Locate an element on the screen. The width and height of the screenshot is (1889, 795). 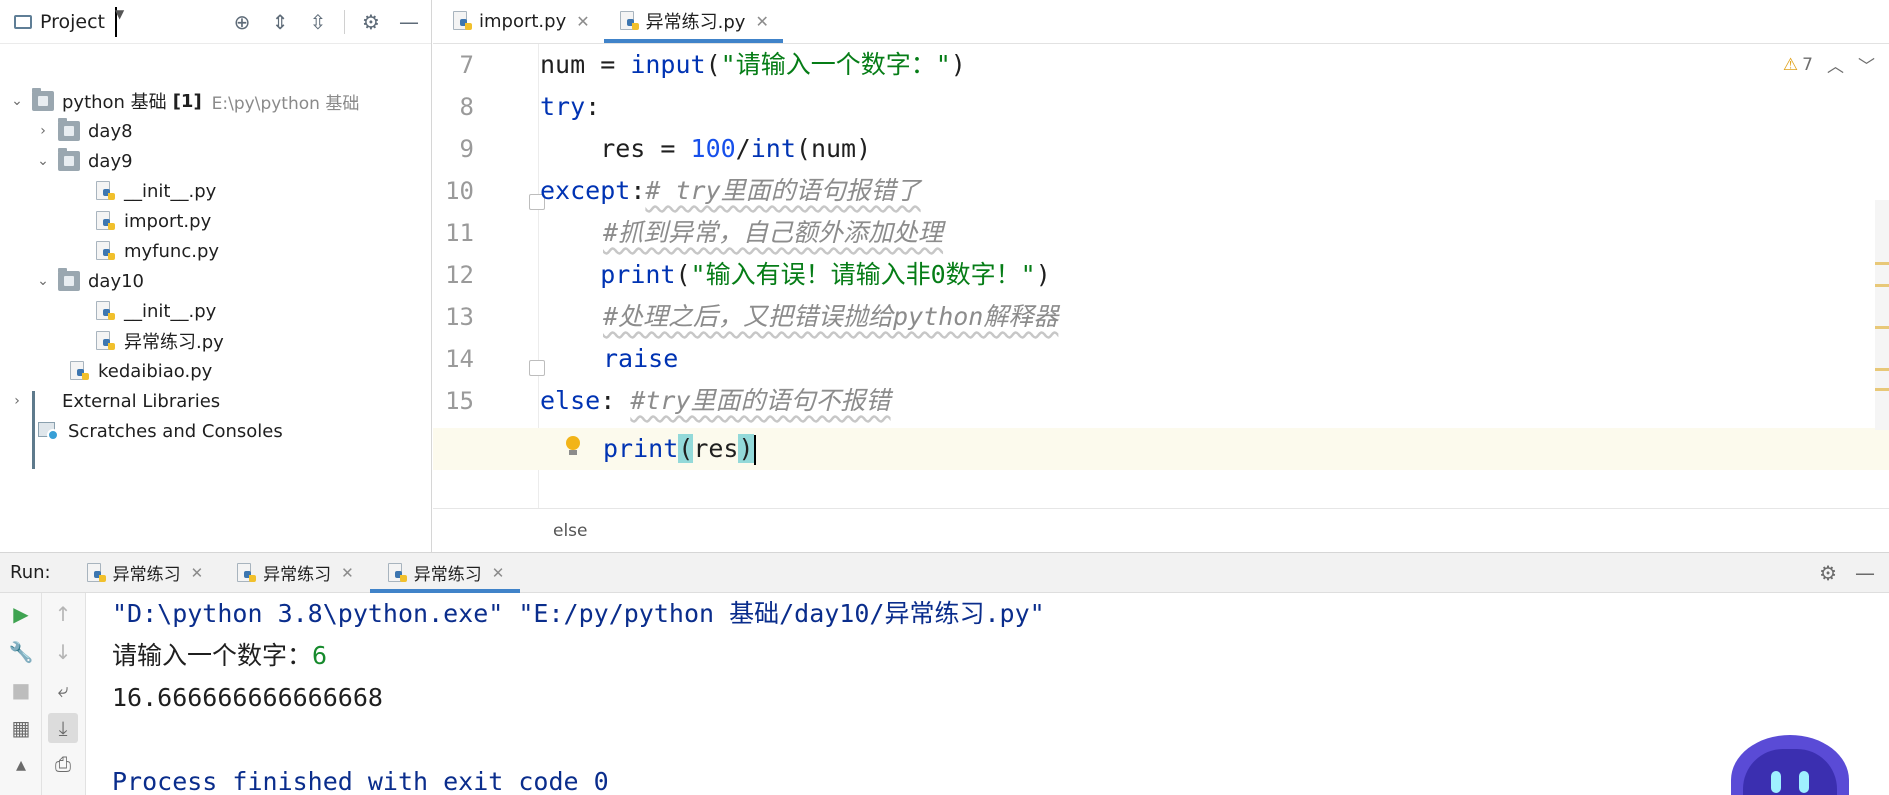
pin-icon: ▴ is located at coordinates (21, 764).